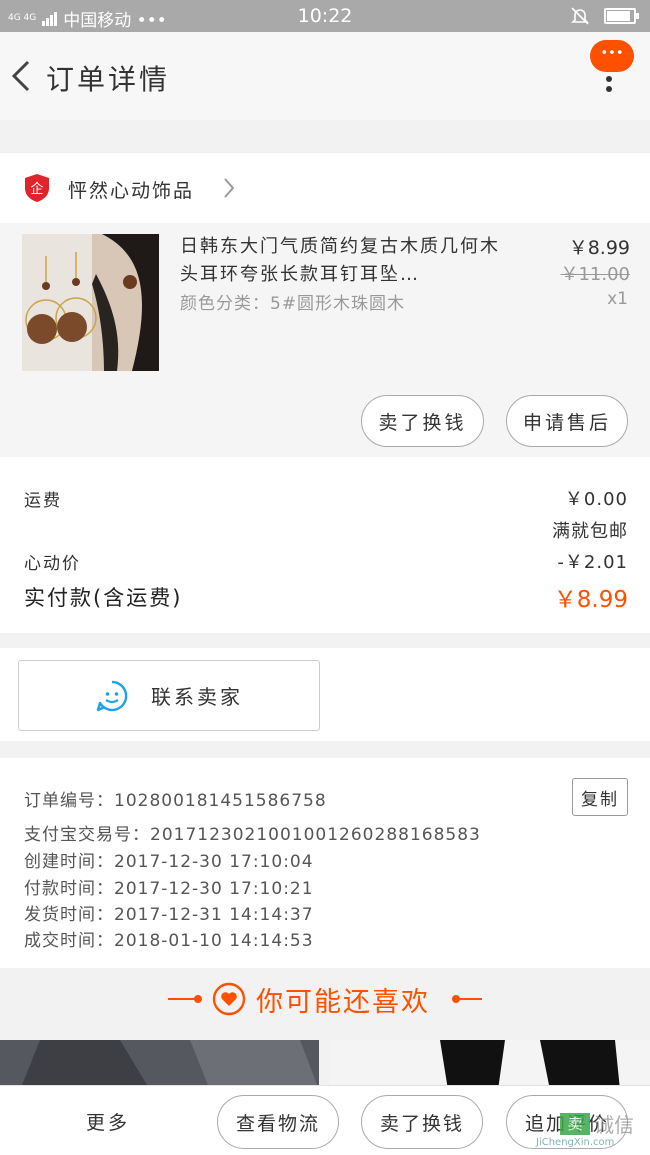  I want to click on message-bubble-icon: •••, so click(612, 56).